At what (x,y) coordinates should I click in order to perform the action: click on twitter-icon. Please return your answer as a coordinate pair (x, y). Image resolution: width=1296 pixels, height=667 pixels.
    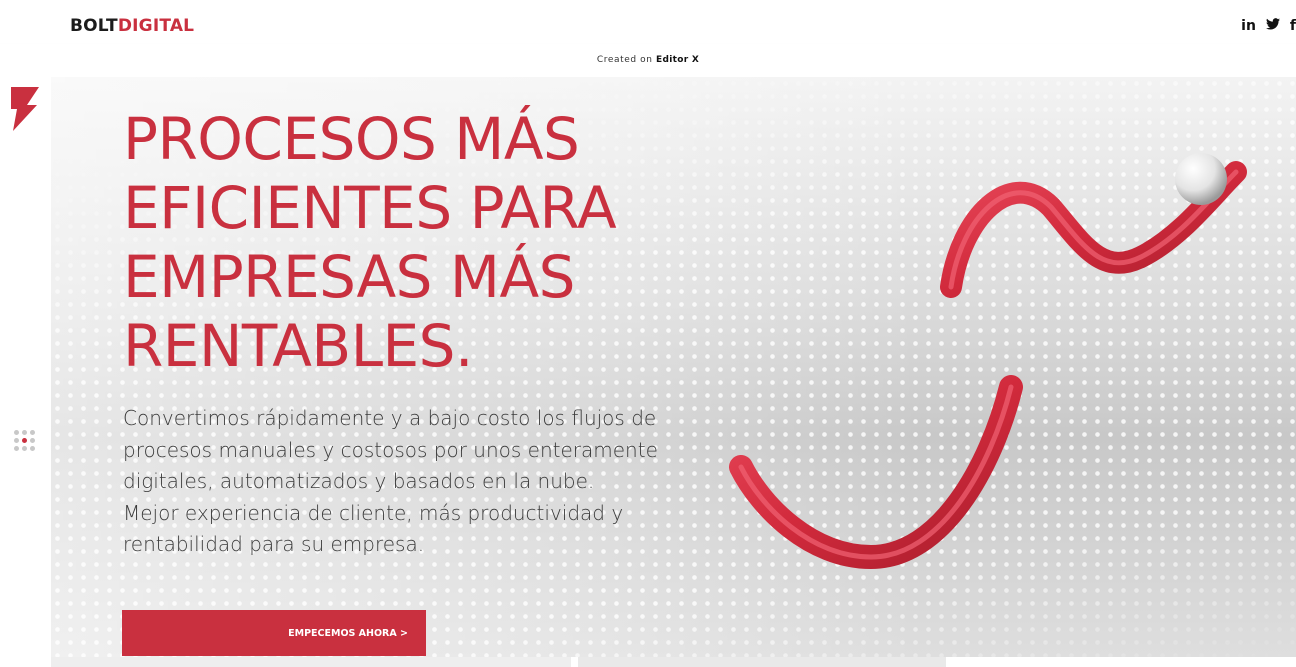
    Looking at the image, I should click on (1272, 26).